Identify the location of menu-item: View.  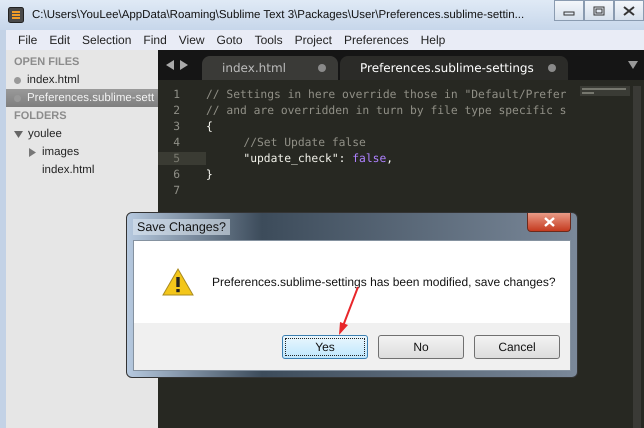
(191, 40).